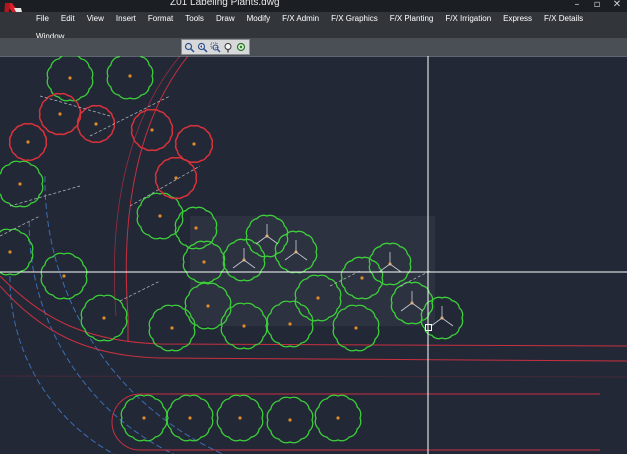  Describe the element at coordinates (225, 4) in the screenshot. I see `window-title: Z01 Labeling Plants.dwg` at that location.